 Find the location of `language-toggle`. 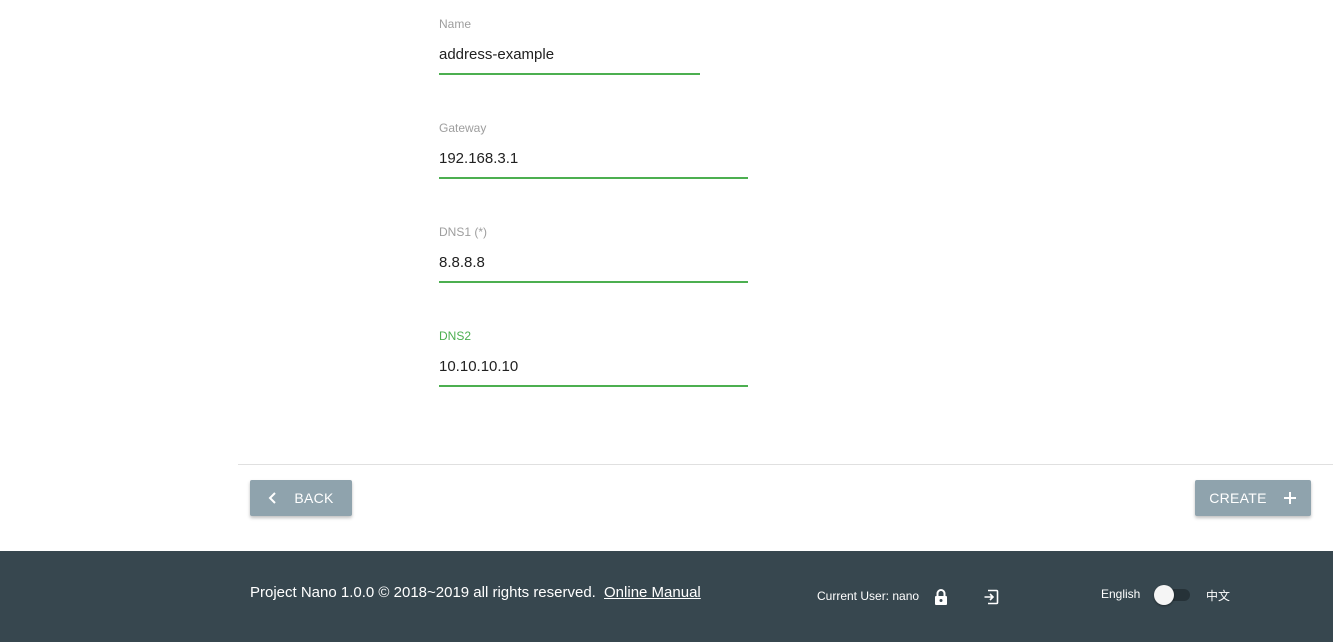

language-toggle is located at coordinates (1172, 595).